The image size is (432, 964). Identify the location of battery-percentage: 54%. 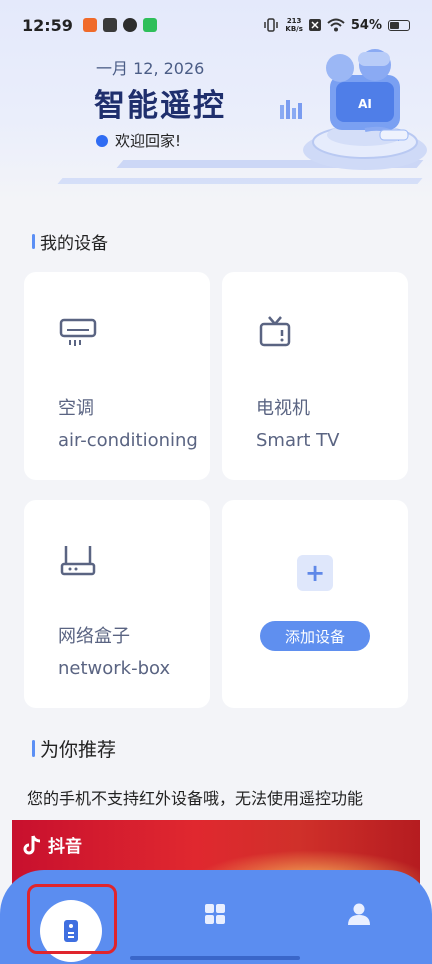
(366, 25).